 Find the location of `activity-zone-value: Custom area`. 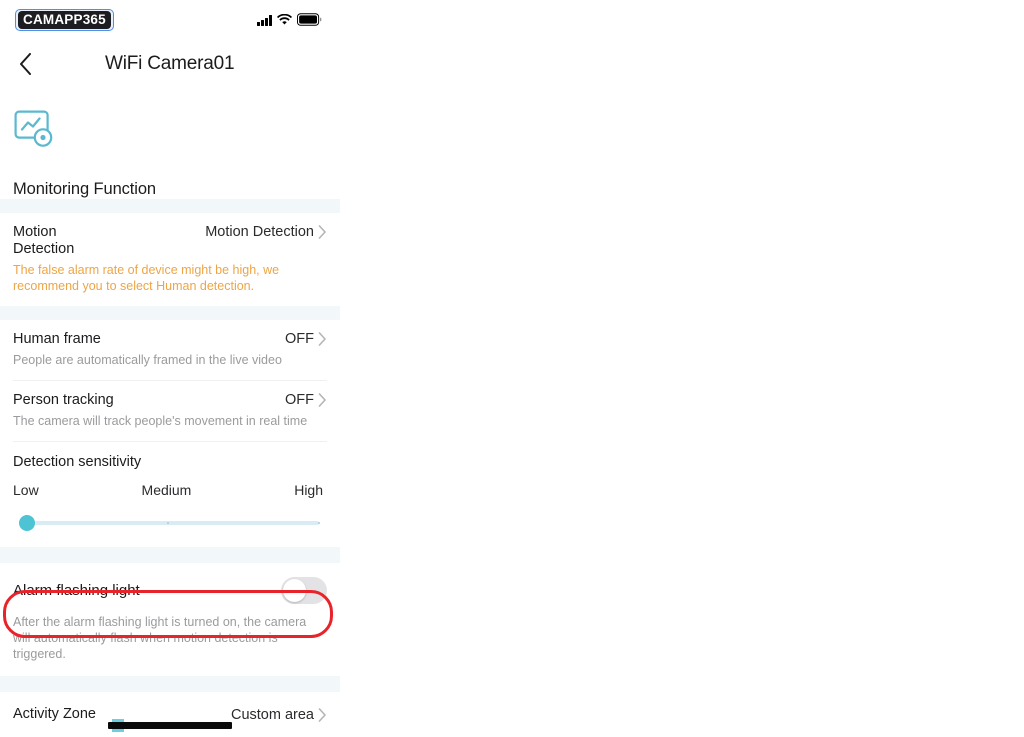

activity-zone-value: Custom area is located at coordinates (279, 715).